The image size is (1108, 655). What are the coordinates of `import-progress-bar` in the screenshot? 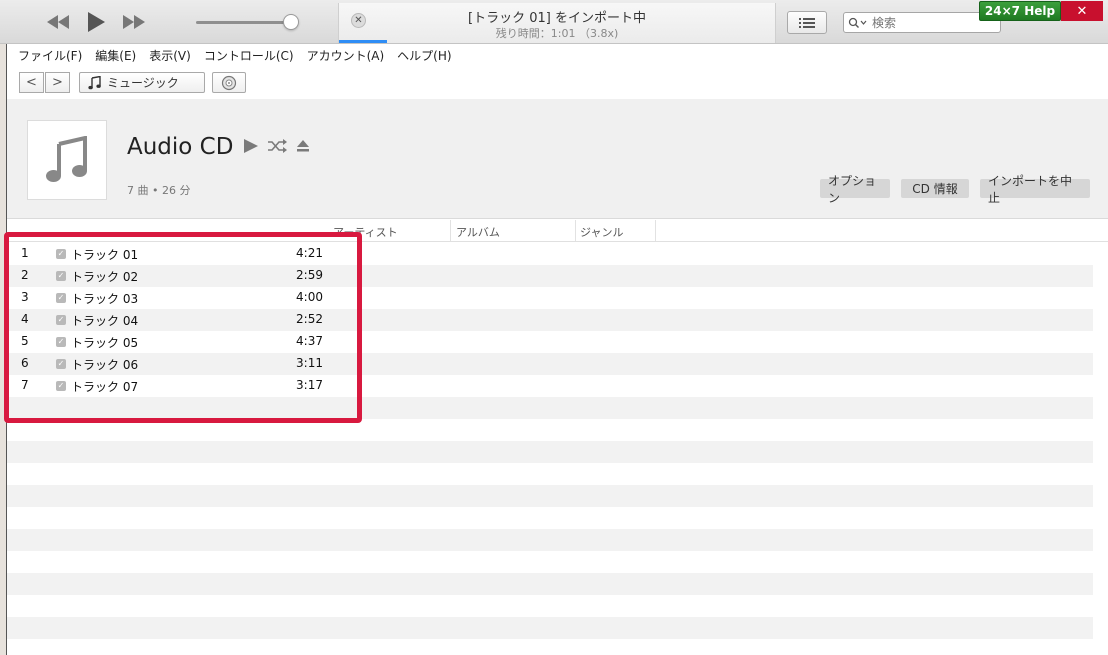 It's located at (363, 41).